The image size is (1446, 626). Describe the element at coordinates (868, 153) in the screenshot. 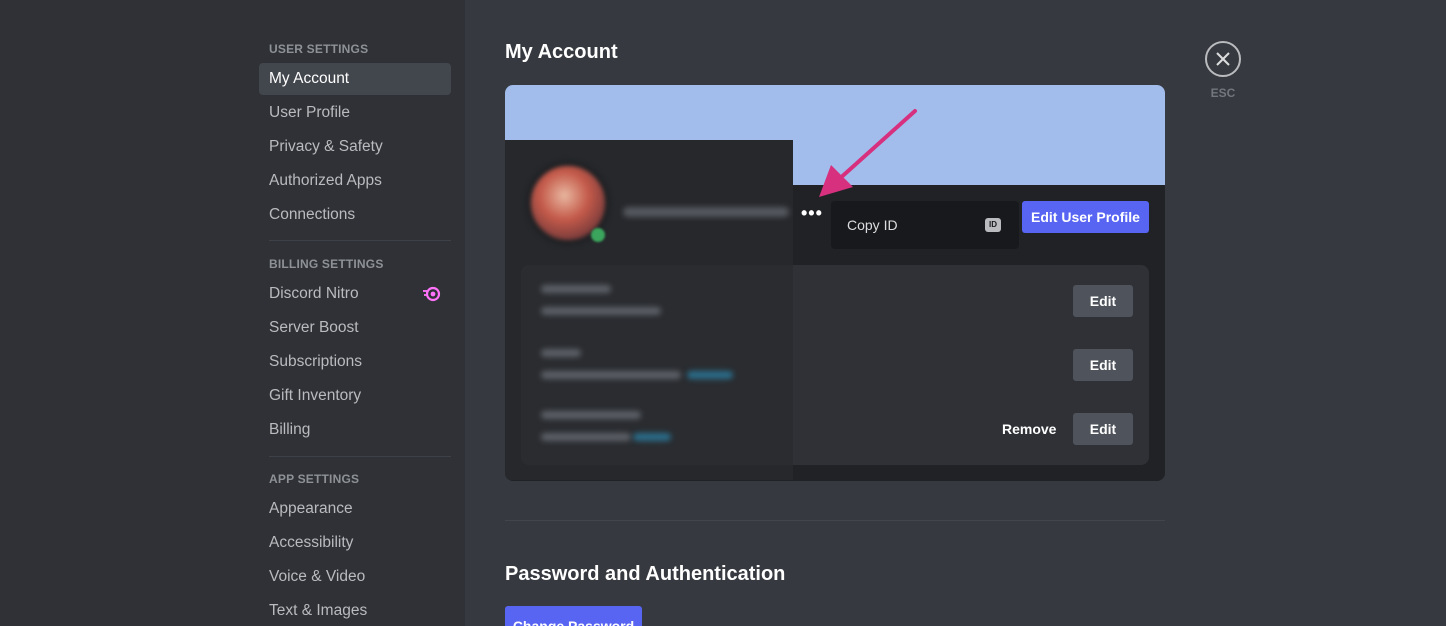

I see `annotation-arrow-icon` at that location.